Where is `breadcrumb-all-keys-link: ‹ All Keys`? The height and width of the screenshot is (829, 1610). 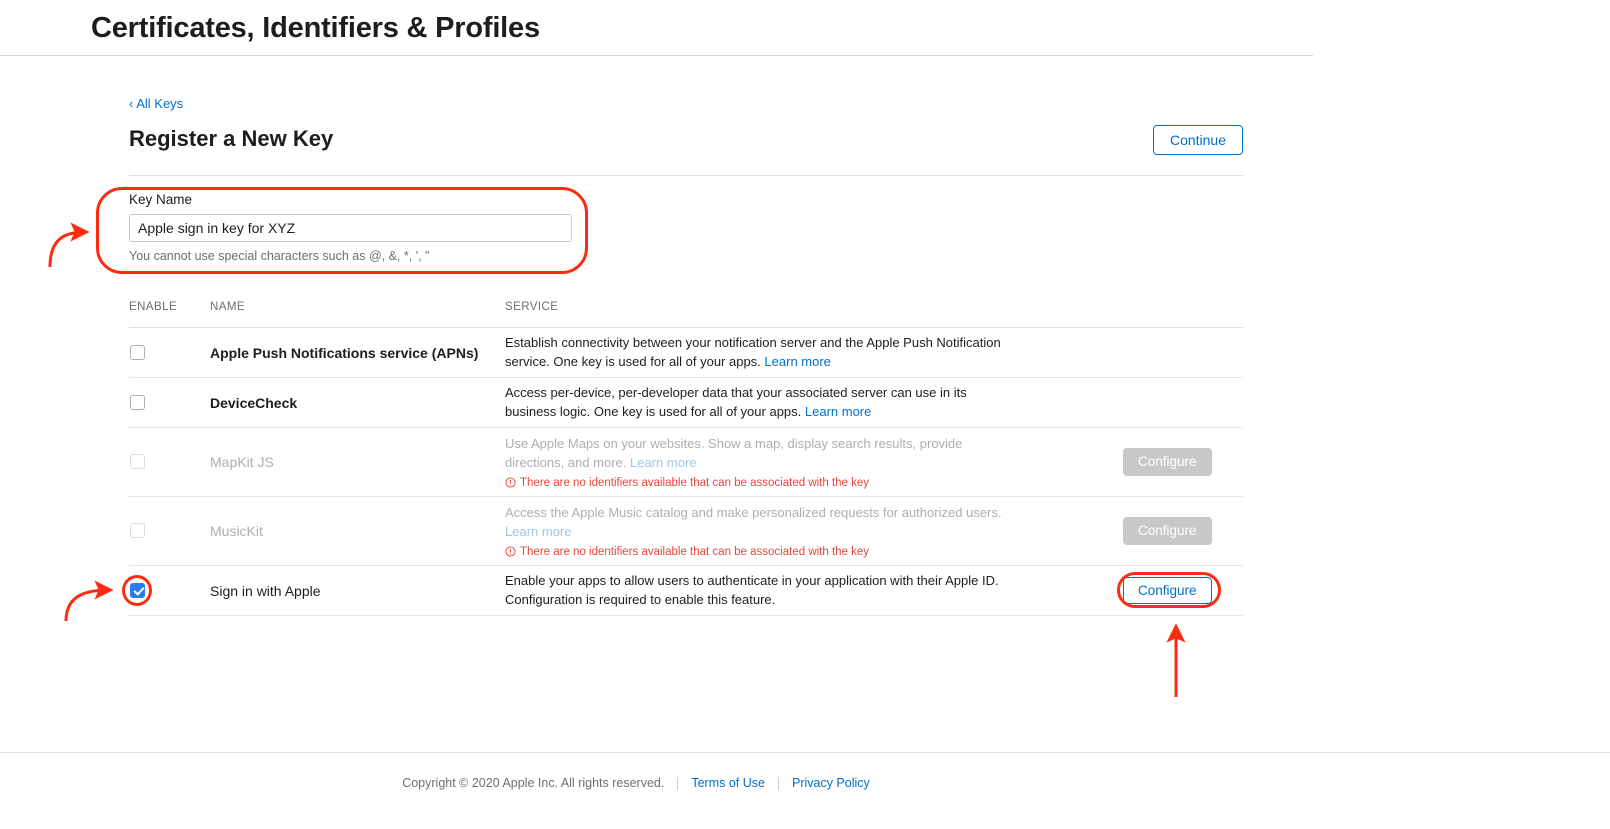
breadcrumb-all-keys-link: ‹ All Keys is located at coordinates (156, 103).